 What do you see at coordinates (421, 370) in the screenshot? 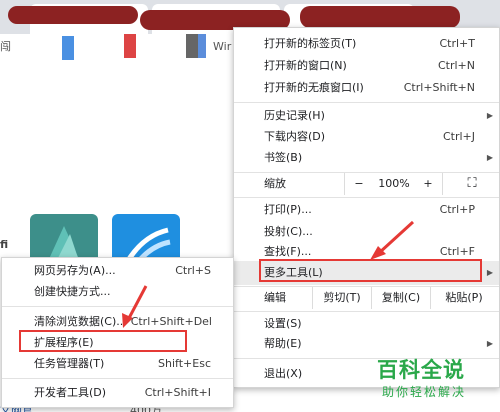
I see `watermark-title: 百科全说` at bounding box center [421, 370].